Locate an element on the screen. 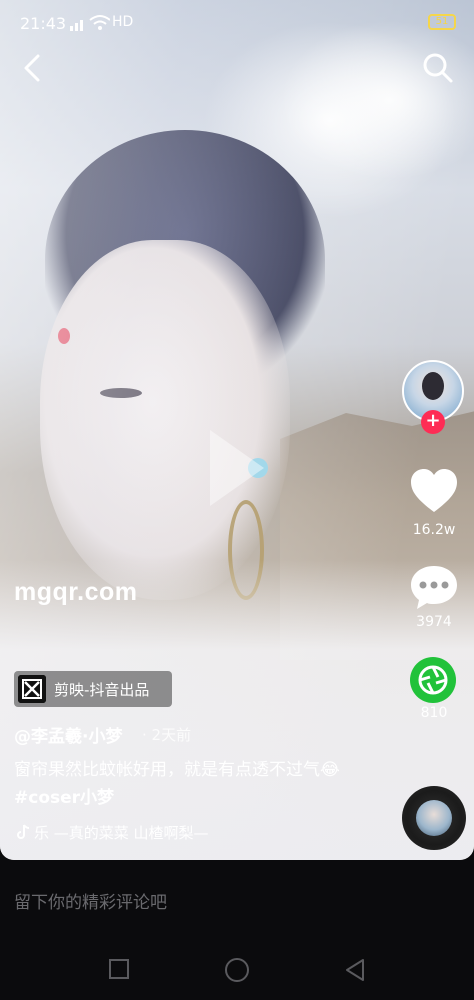  music-disc is located at coordinates (434, 818).